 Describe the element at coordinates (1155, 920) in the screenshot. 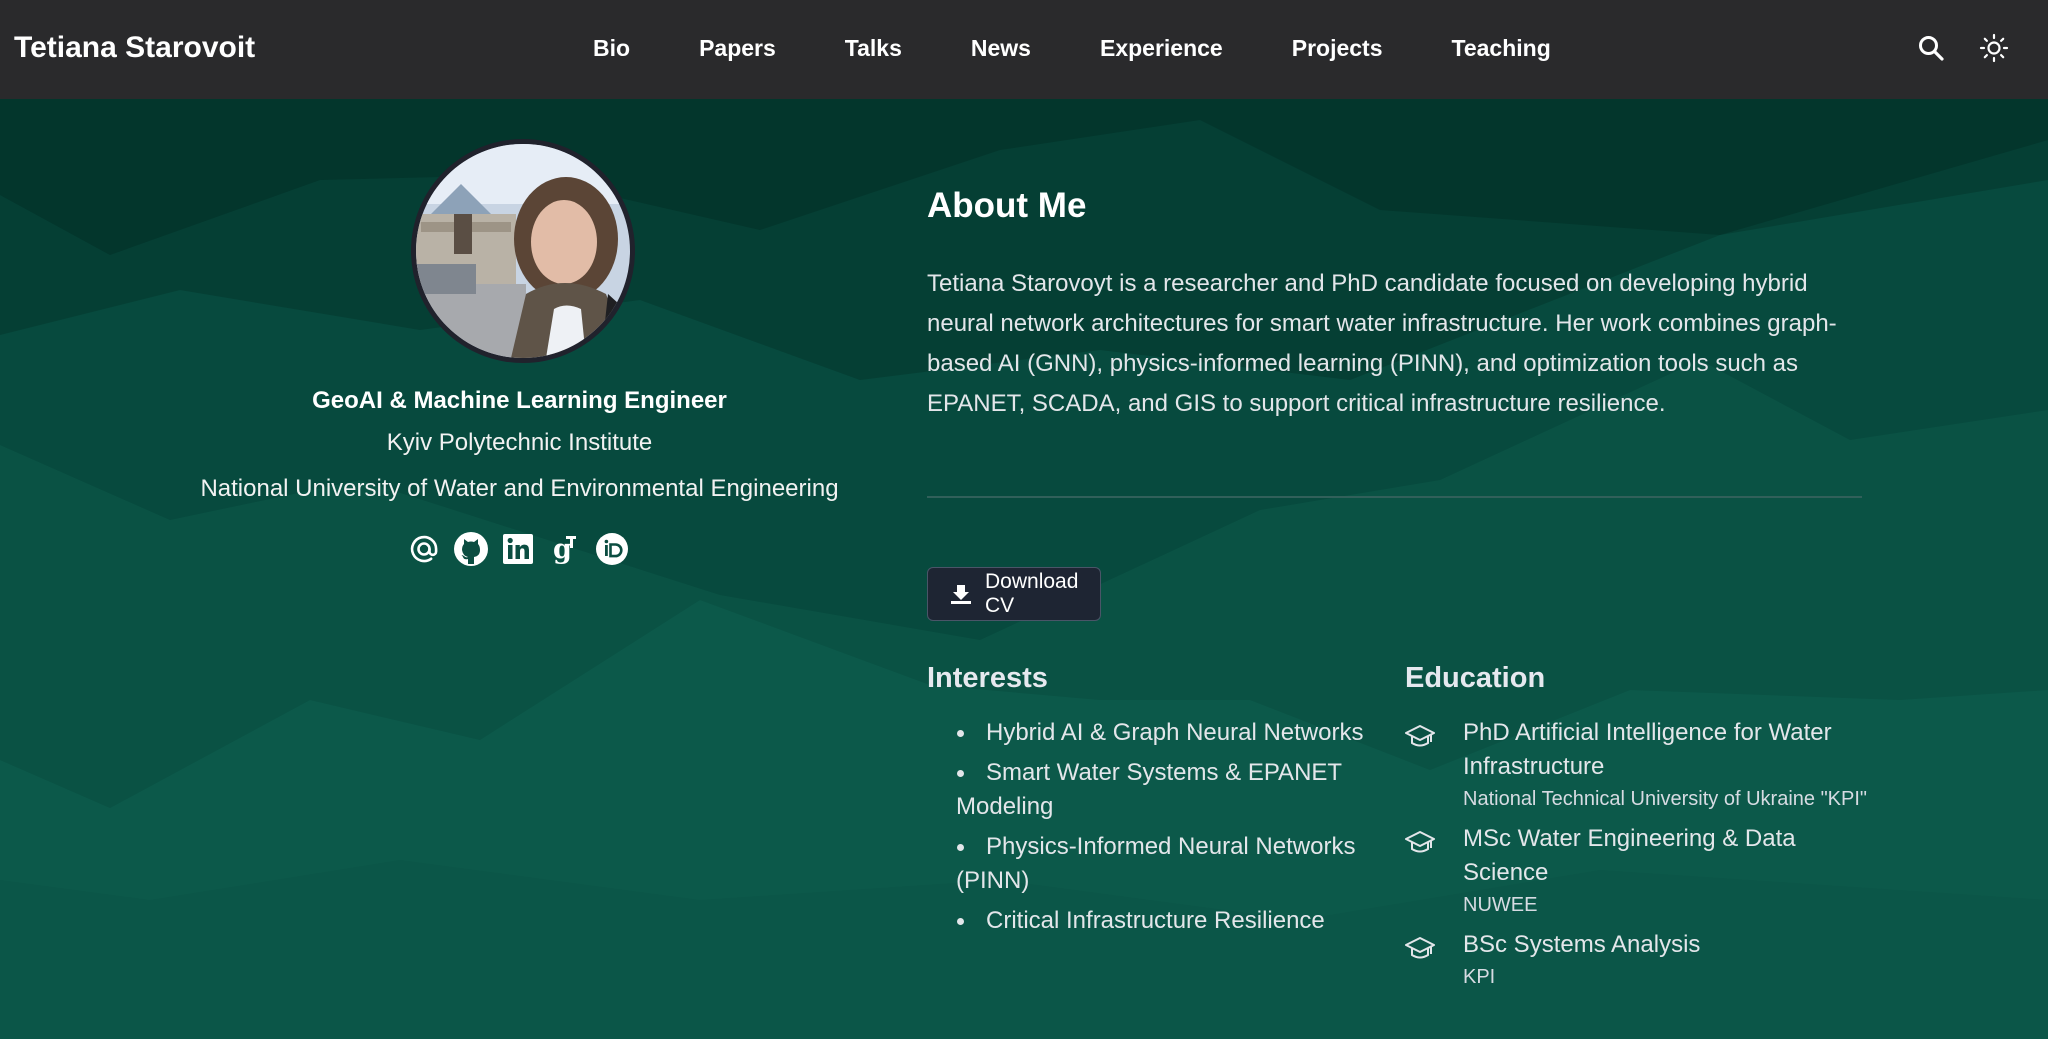

I see `interest-label: Critical Infrastructure Resilience` at that location.